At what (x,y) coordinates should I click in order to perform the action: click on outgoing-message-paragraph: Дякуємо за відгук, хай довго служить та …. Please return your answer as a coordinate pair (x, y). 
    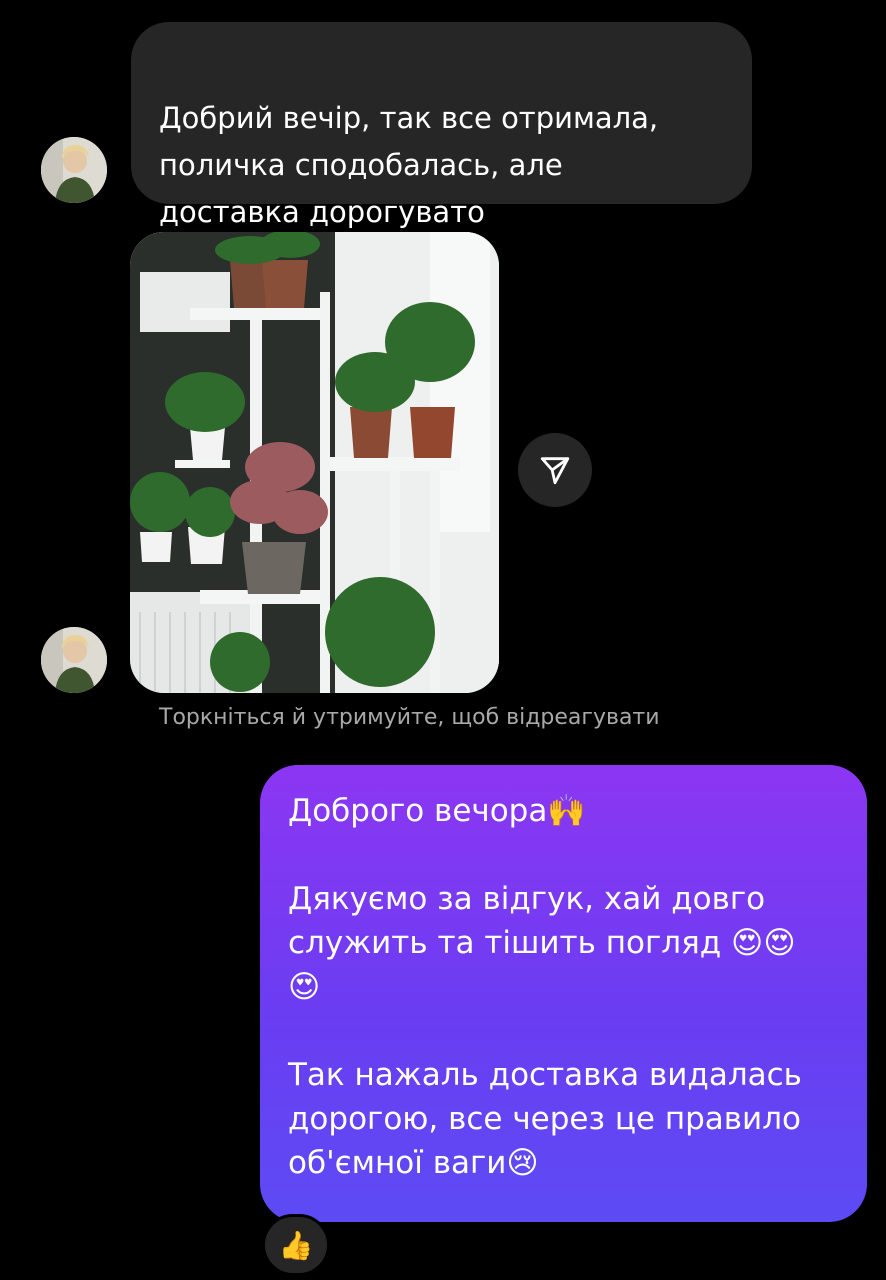
    Looking at the image, I should click on (542, 943).